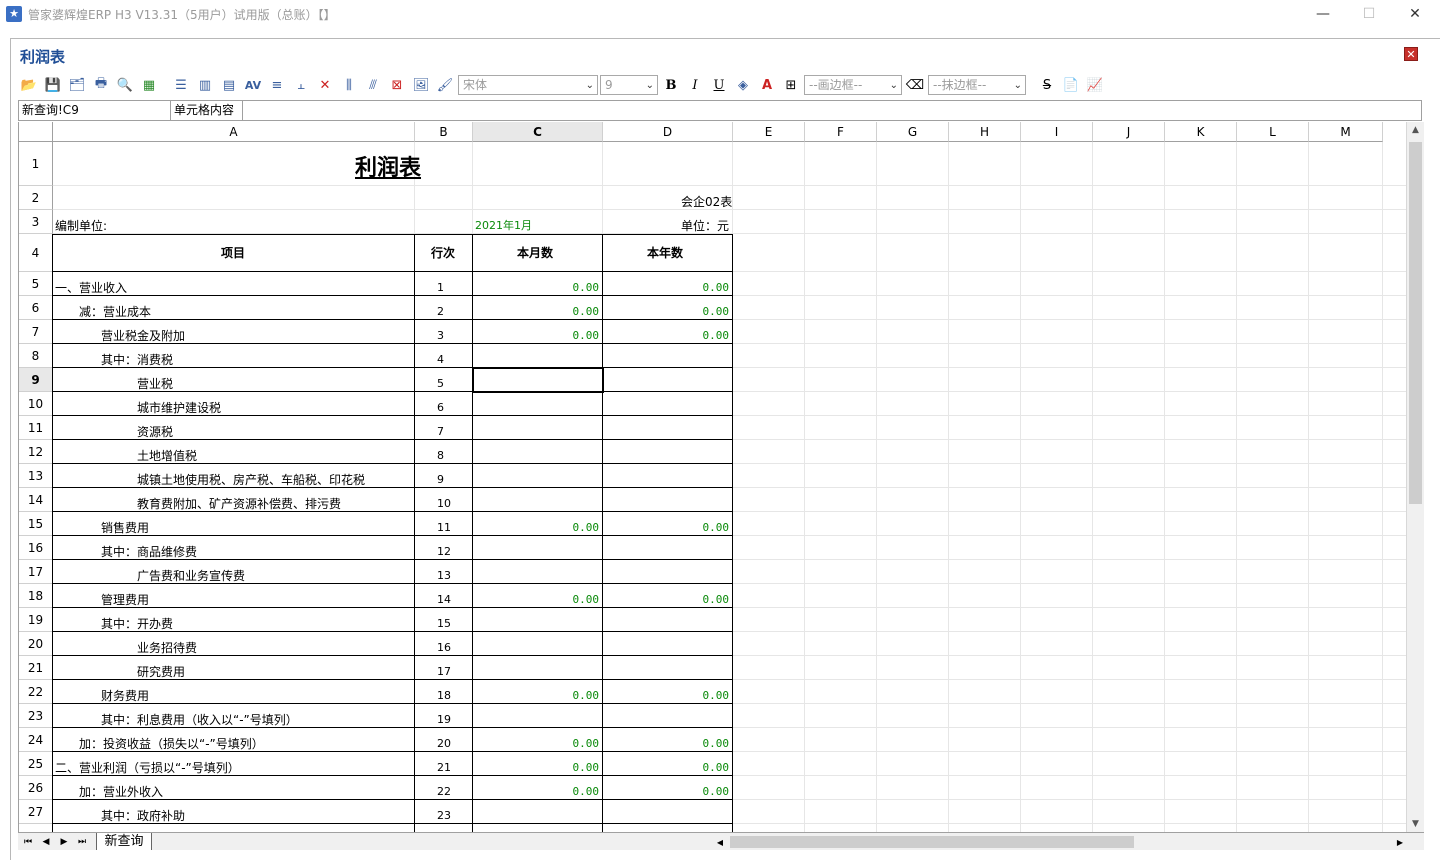 This screenshot has width=1440, height=860. What do you see at coordinates (53, 85) in the screenshot?
I see `save-icon: 💾` at bounding box center [53, 85].